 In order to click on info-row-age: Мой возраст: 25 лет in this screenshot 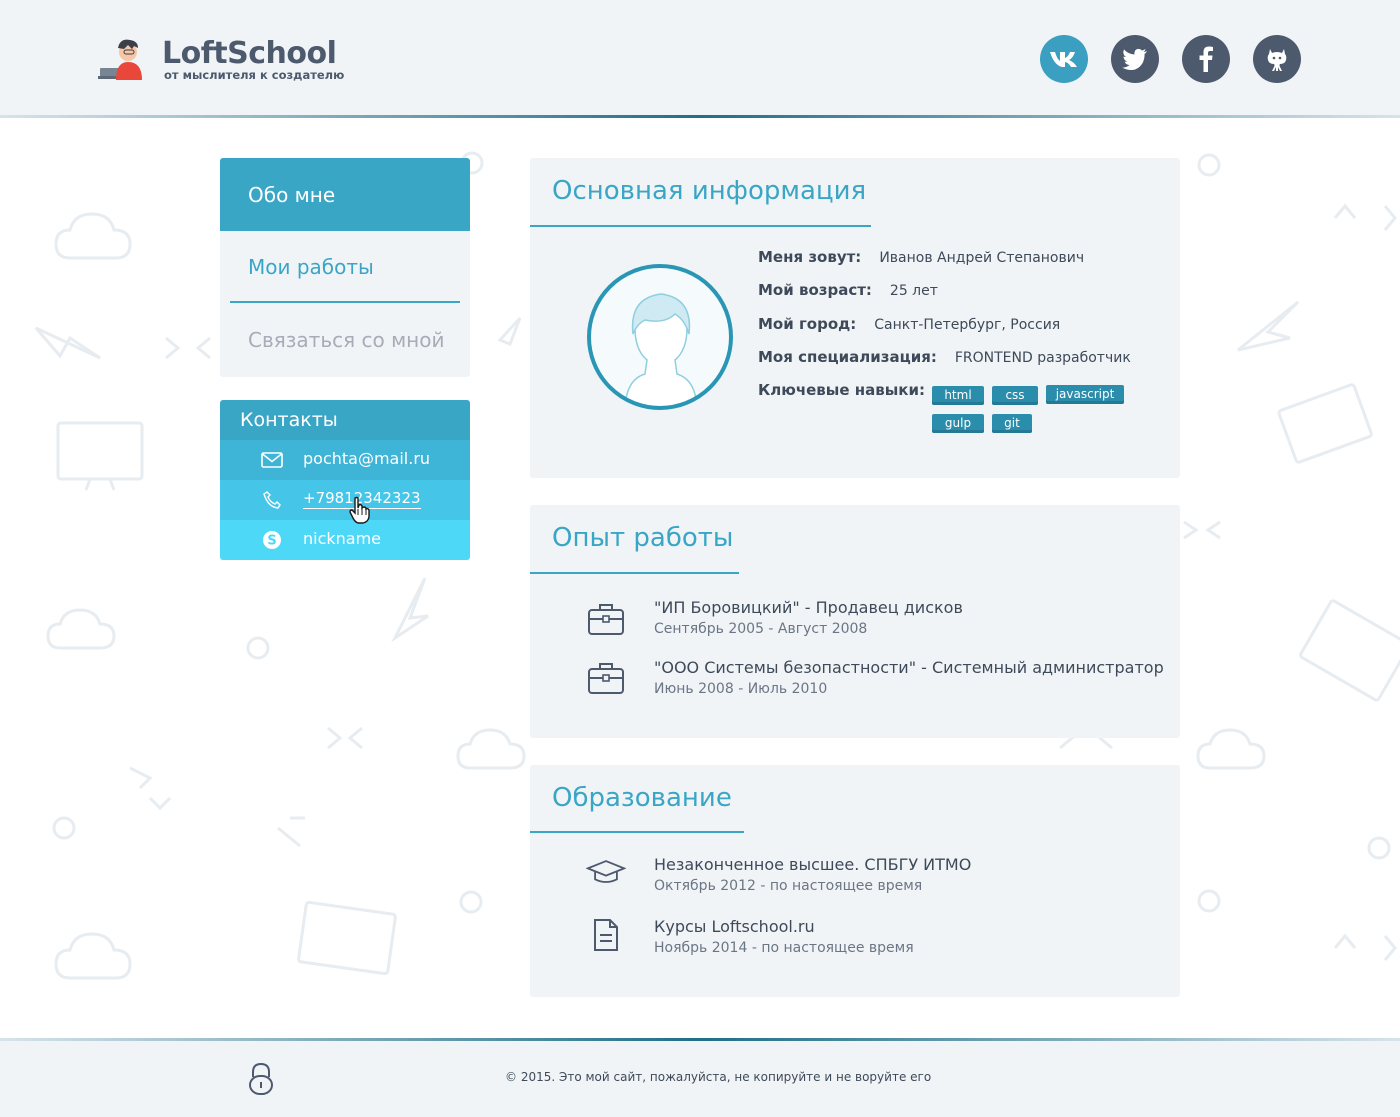, I will do `click(848, 290)`.